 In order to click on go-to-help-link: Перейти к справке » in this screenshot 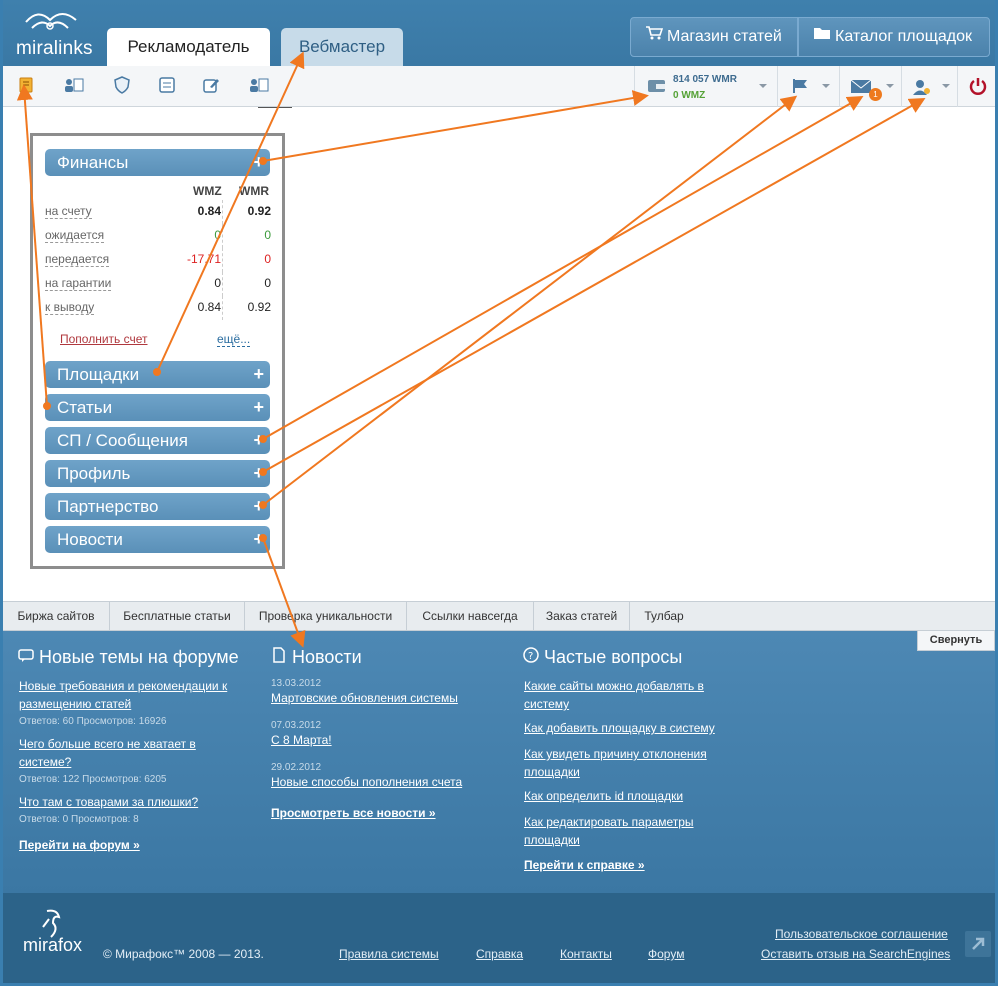, I will do `click(584, 865)`.